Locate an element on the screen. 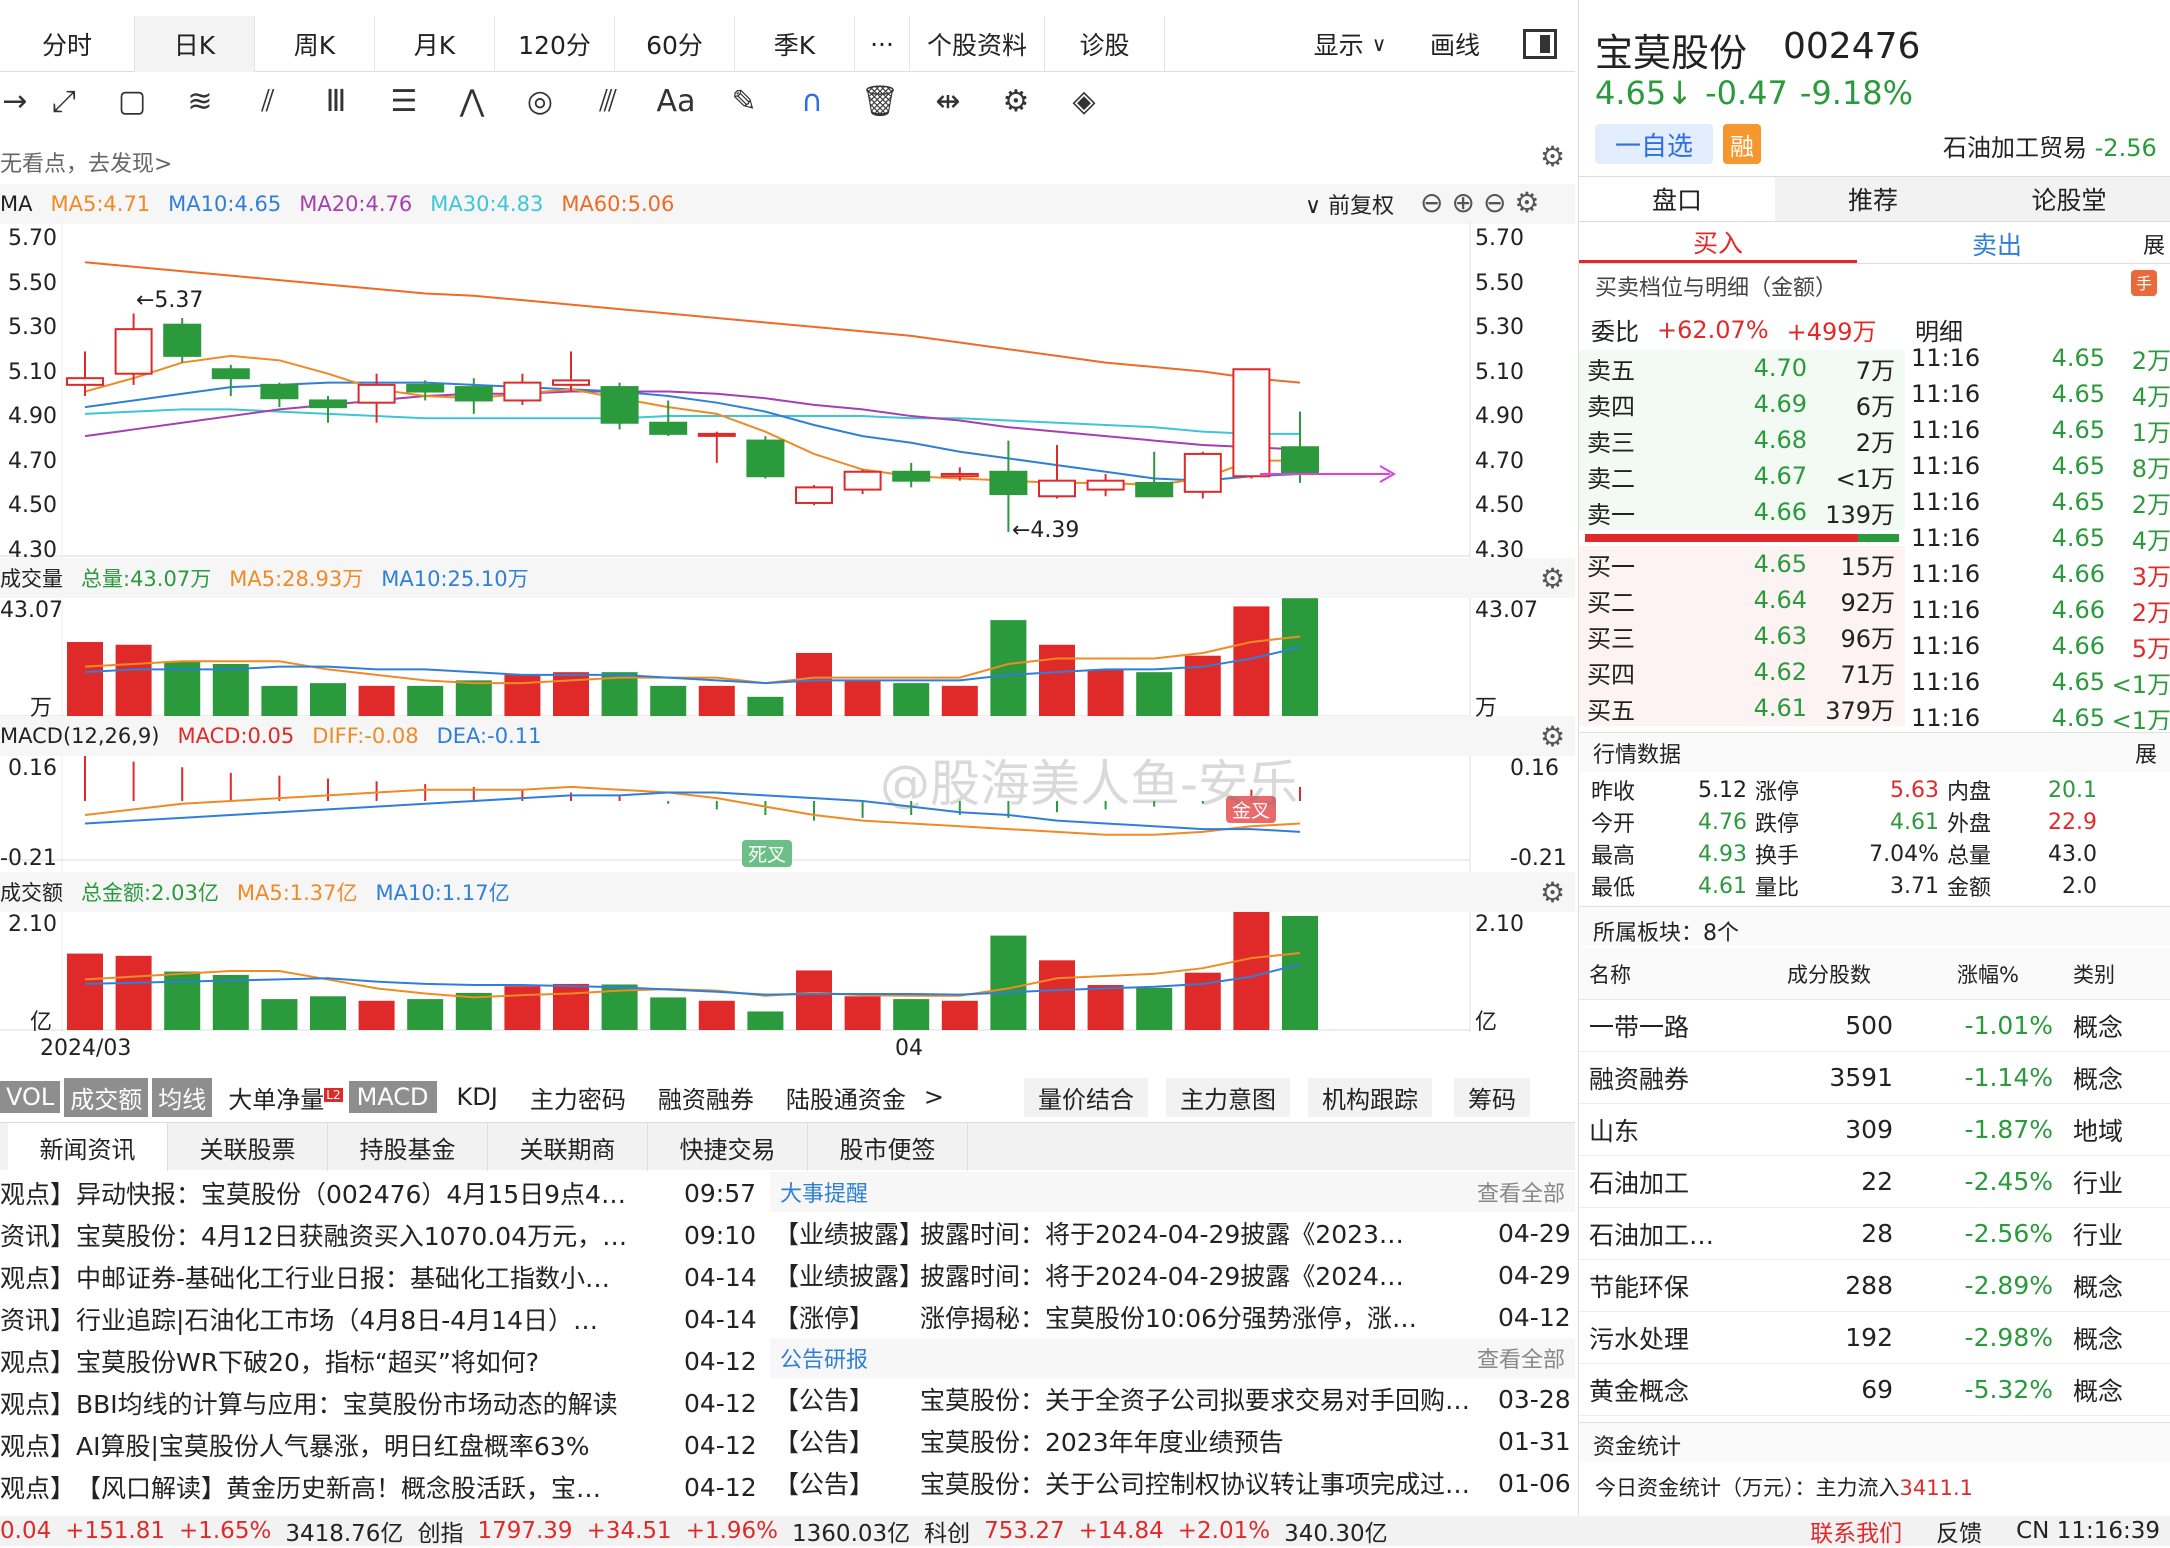 The image size is (2170, 1548). event-item: 【业绩披露】 披露时间：将于2024-04-29披露《2023… 04-29 is located at coordinates (1172, 1233).